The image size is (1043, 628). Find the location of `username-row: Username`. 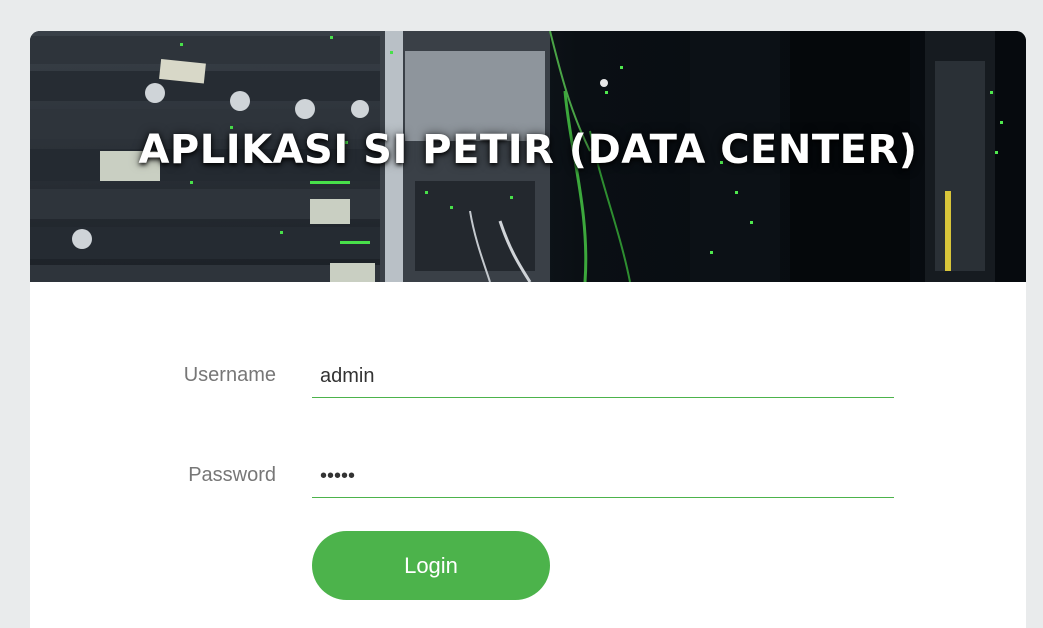

username-row: Username is located at coordinates (528, 386).